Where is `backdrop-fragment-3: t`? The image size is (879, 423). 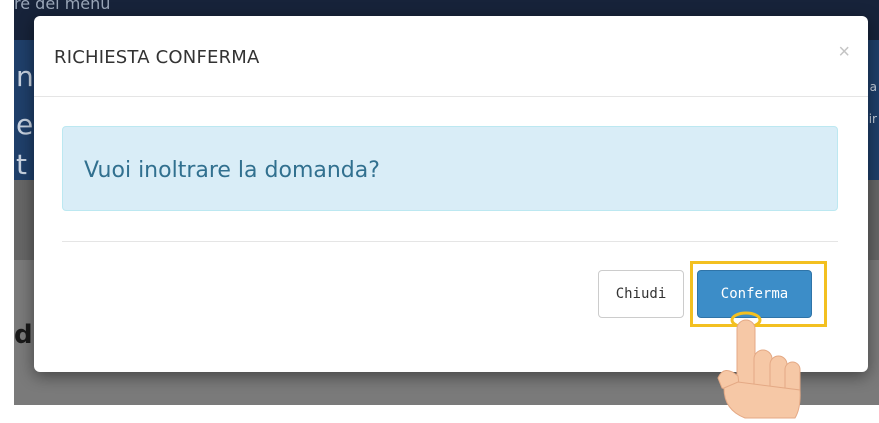 backdrop-fragment-3: t is located at coordinates (21, 164).